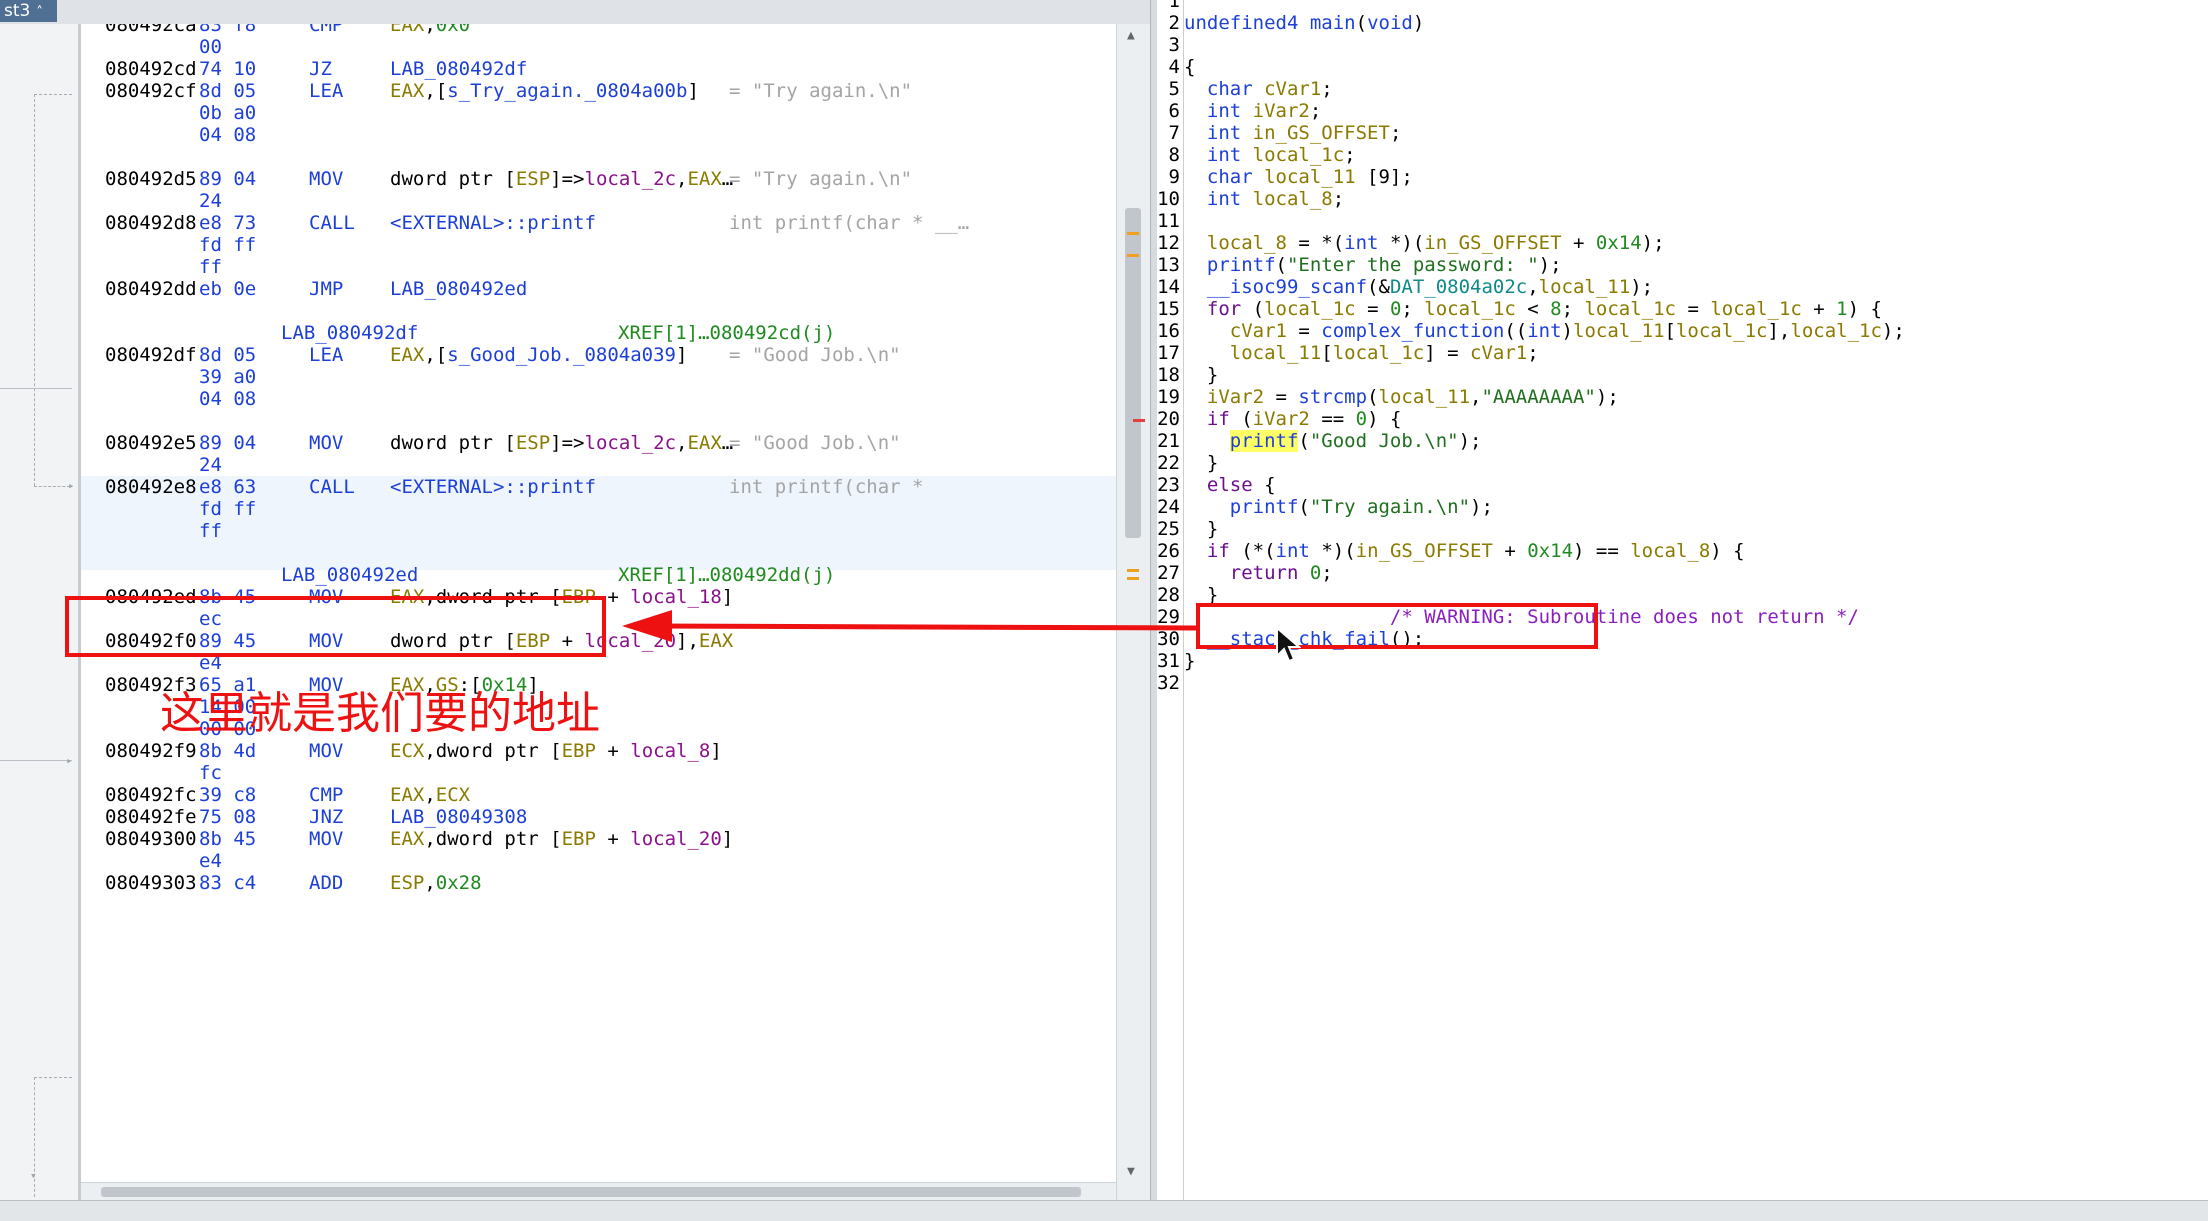 This screenshot has width=2208, height=1221. What do you see at coordinates (1288, 644) in the screenshot?
I see `mouse-cursor-icon` at bounding box center [1288, 644].